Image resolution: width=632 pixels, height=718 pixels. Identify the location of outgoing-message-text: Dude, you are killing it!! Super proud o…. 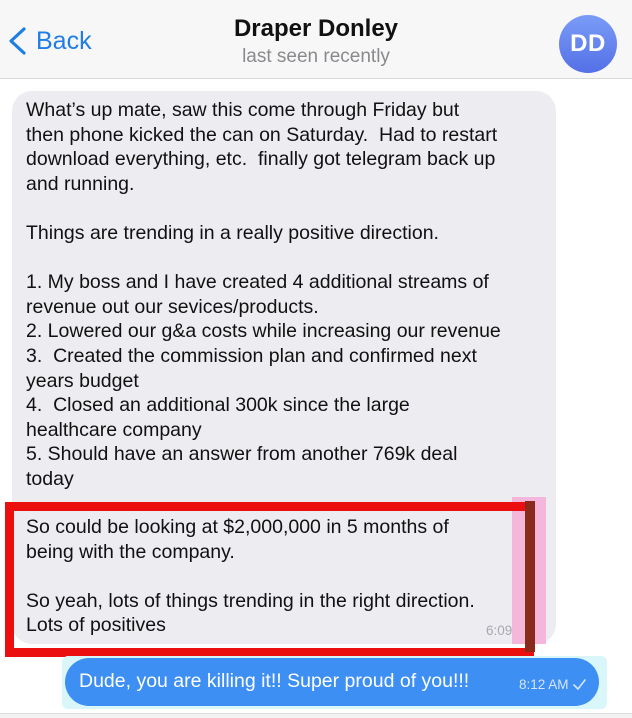
(274, 681).